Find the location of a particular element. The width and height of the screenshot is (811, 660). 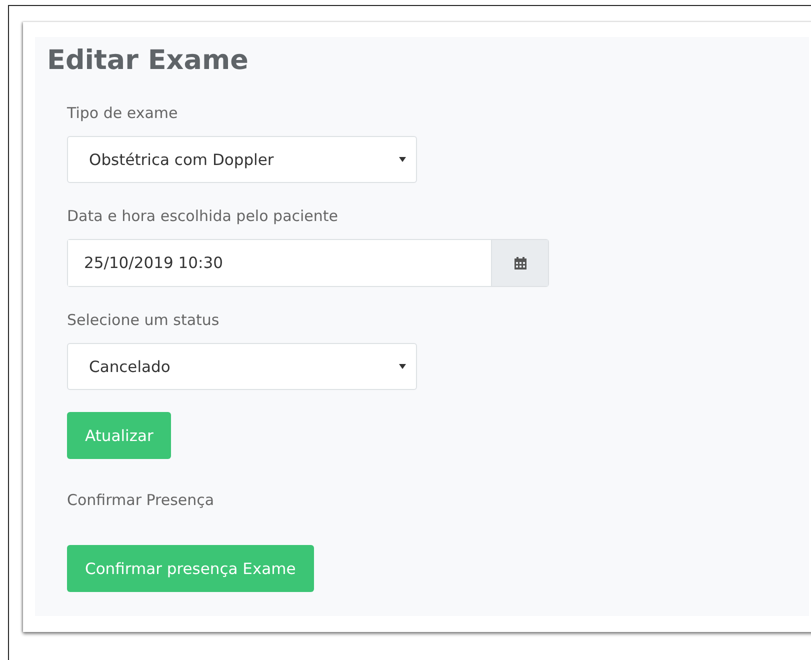

page-title: Editar Exame is located at coordinates (147, 60).